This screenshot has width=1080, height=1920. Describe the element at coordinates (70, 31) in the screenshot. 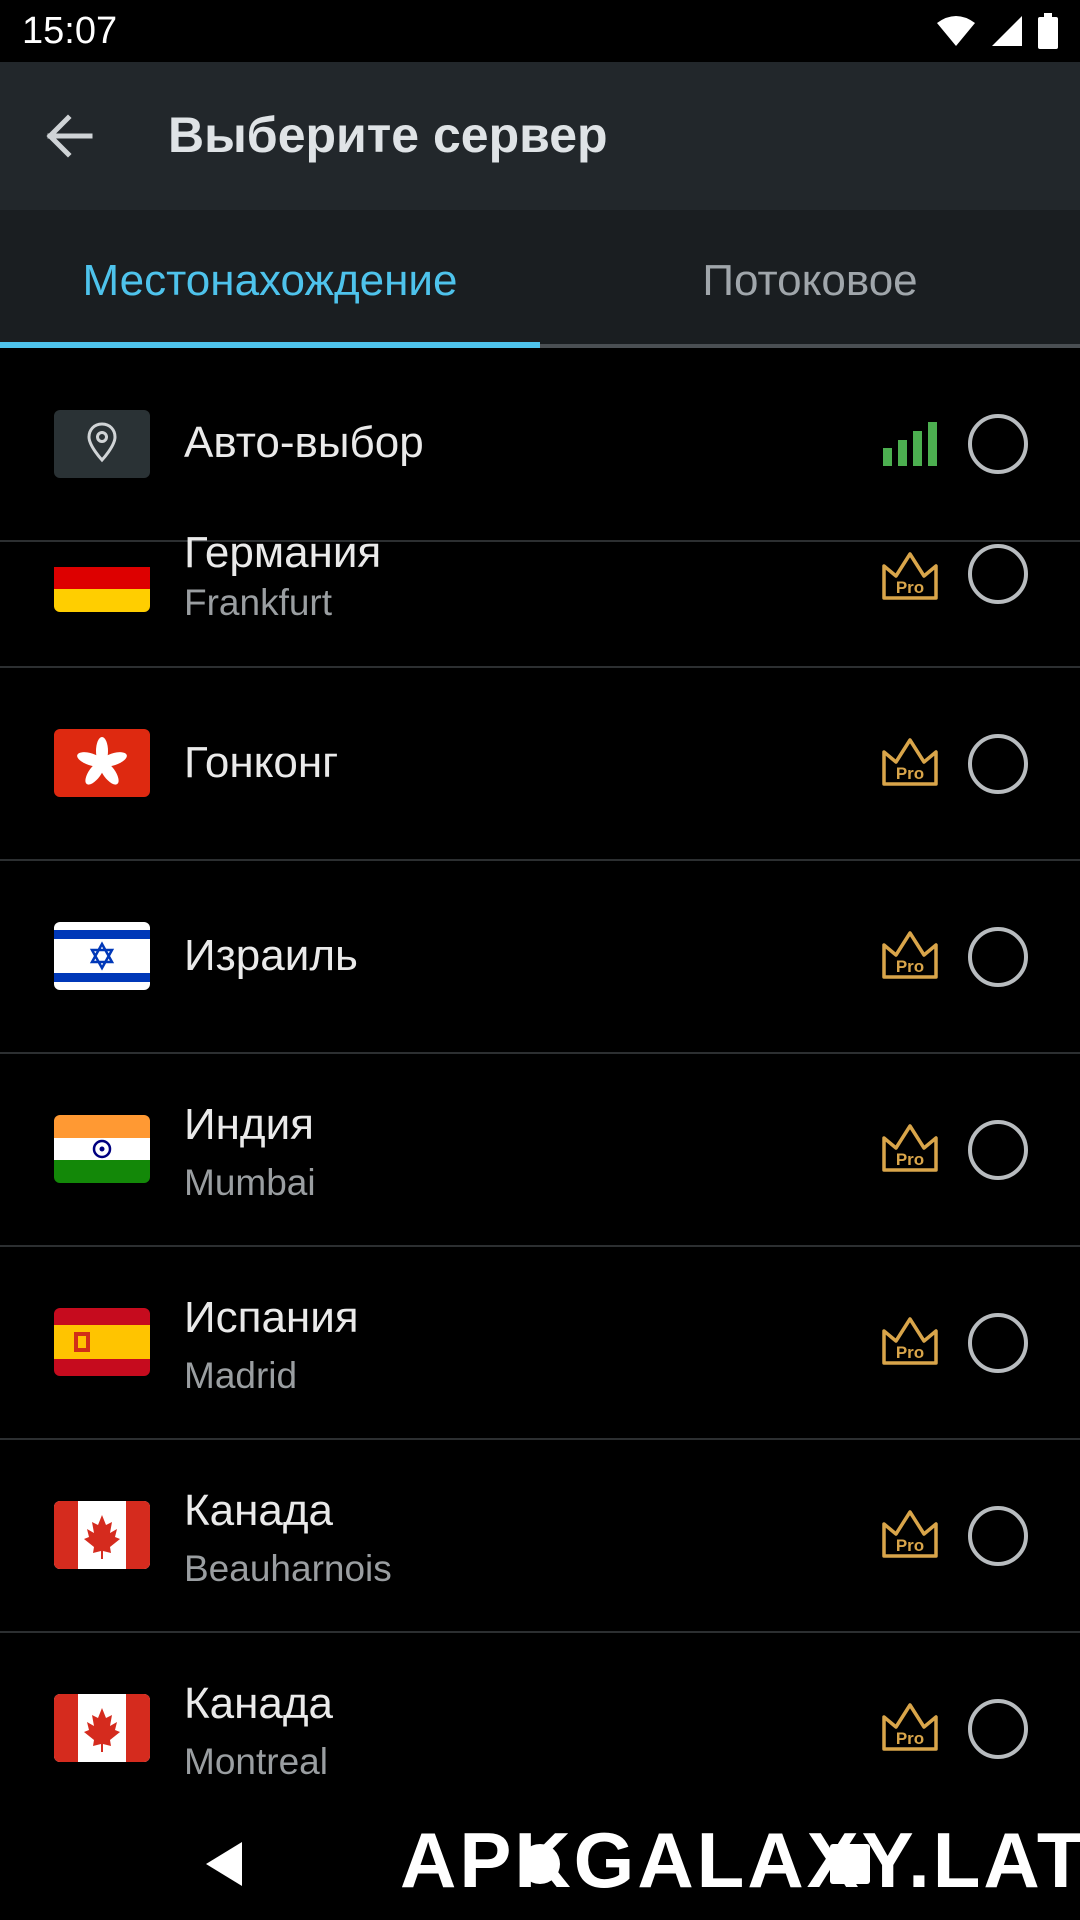

I see `status-time: 15:07` at that location.